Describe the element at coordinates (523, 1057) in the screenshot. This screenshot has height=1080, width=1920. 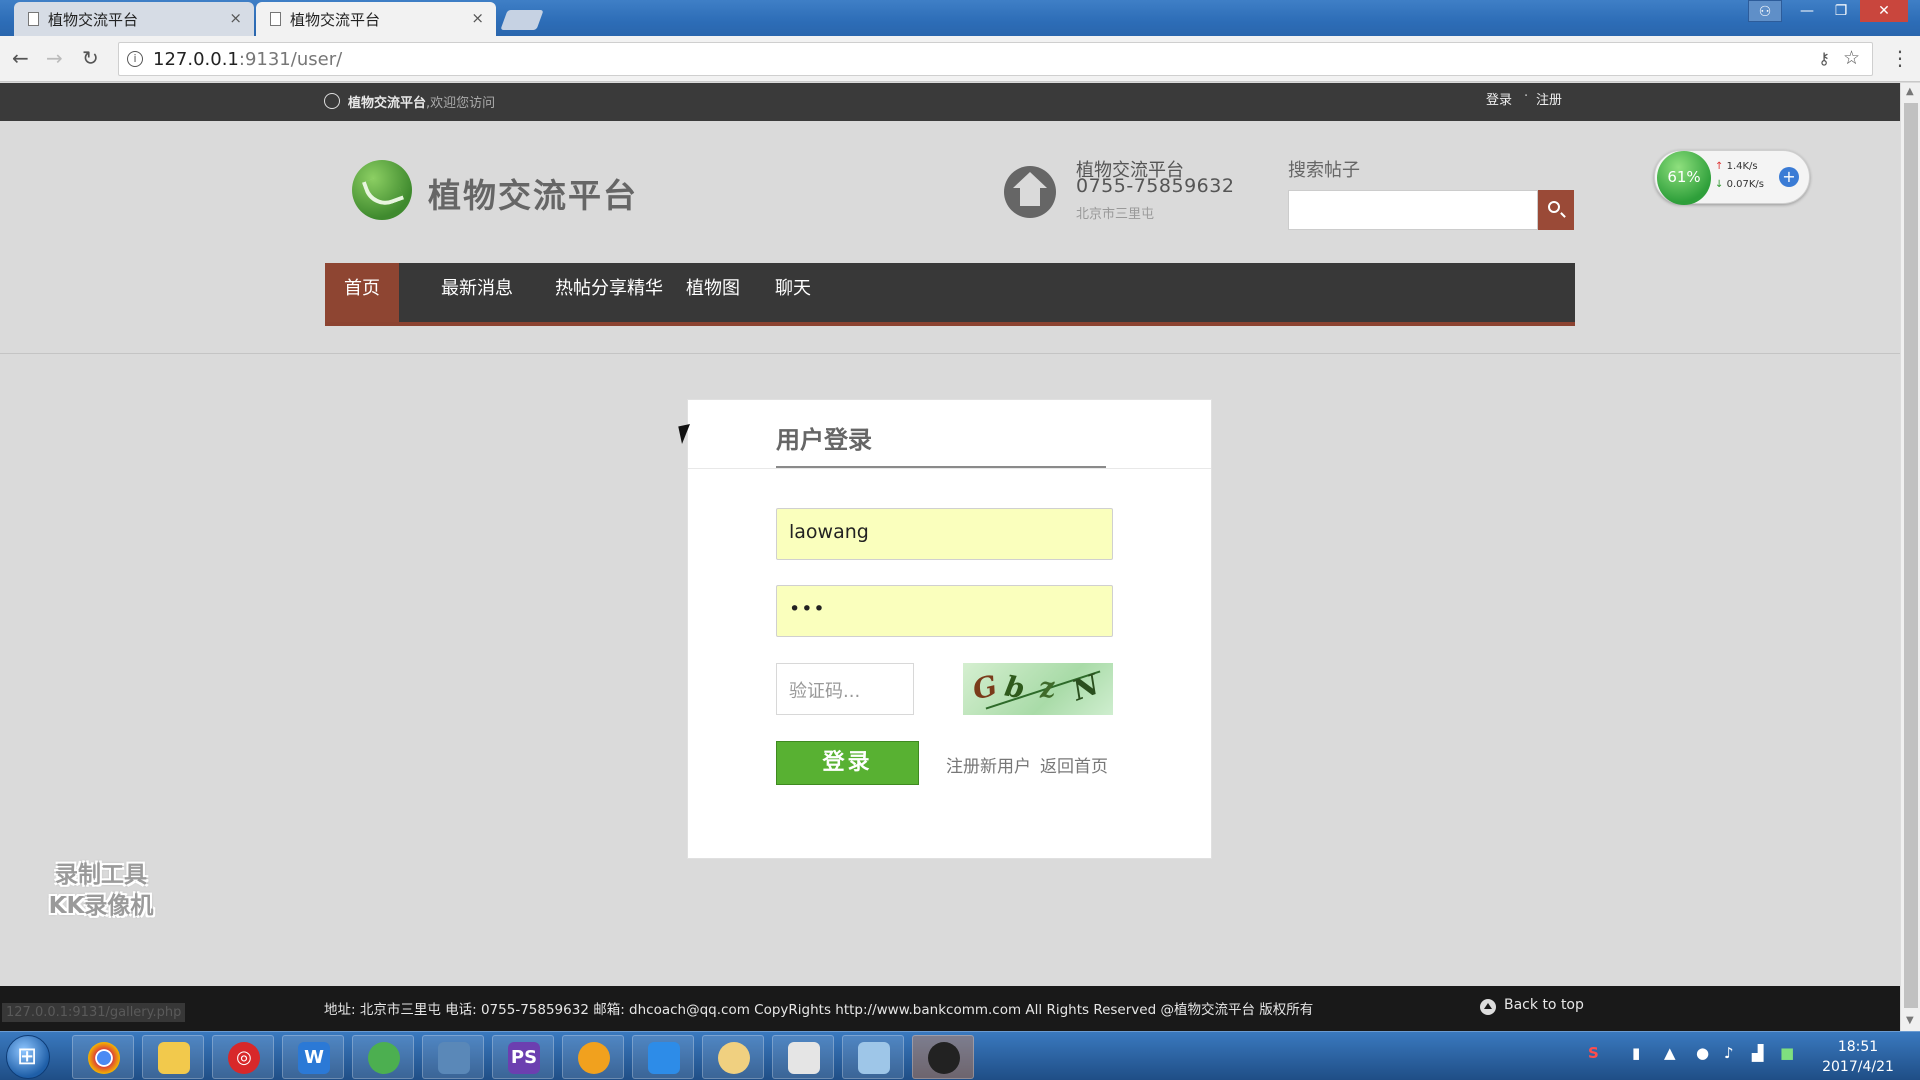
I see `phpstorm-icon: PS` at that location.